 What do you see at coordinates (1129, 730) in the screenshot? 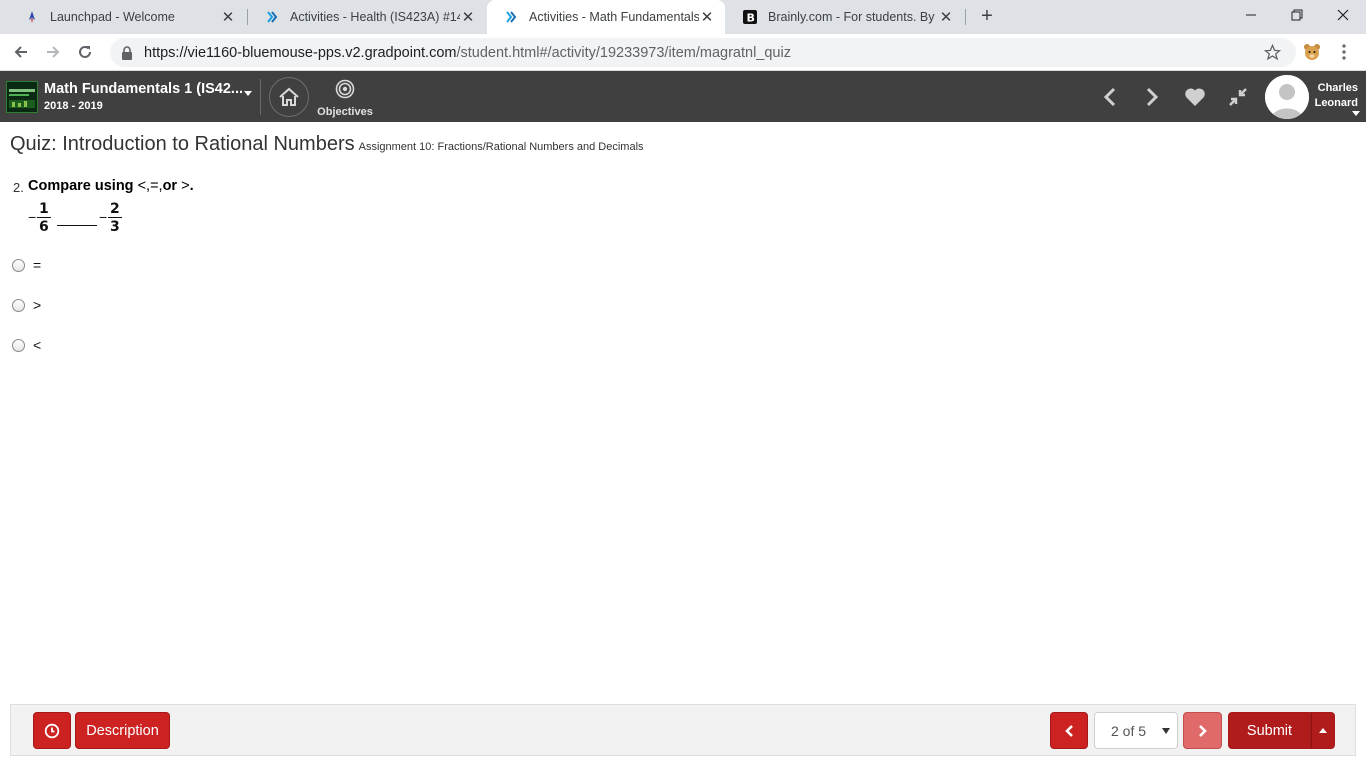
I see `page-indicator: 2 of 5` at bounding box center [1129, 730].